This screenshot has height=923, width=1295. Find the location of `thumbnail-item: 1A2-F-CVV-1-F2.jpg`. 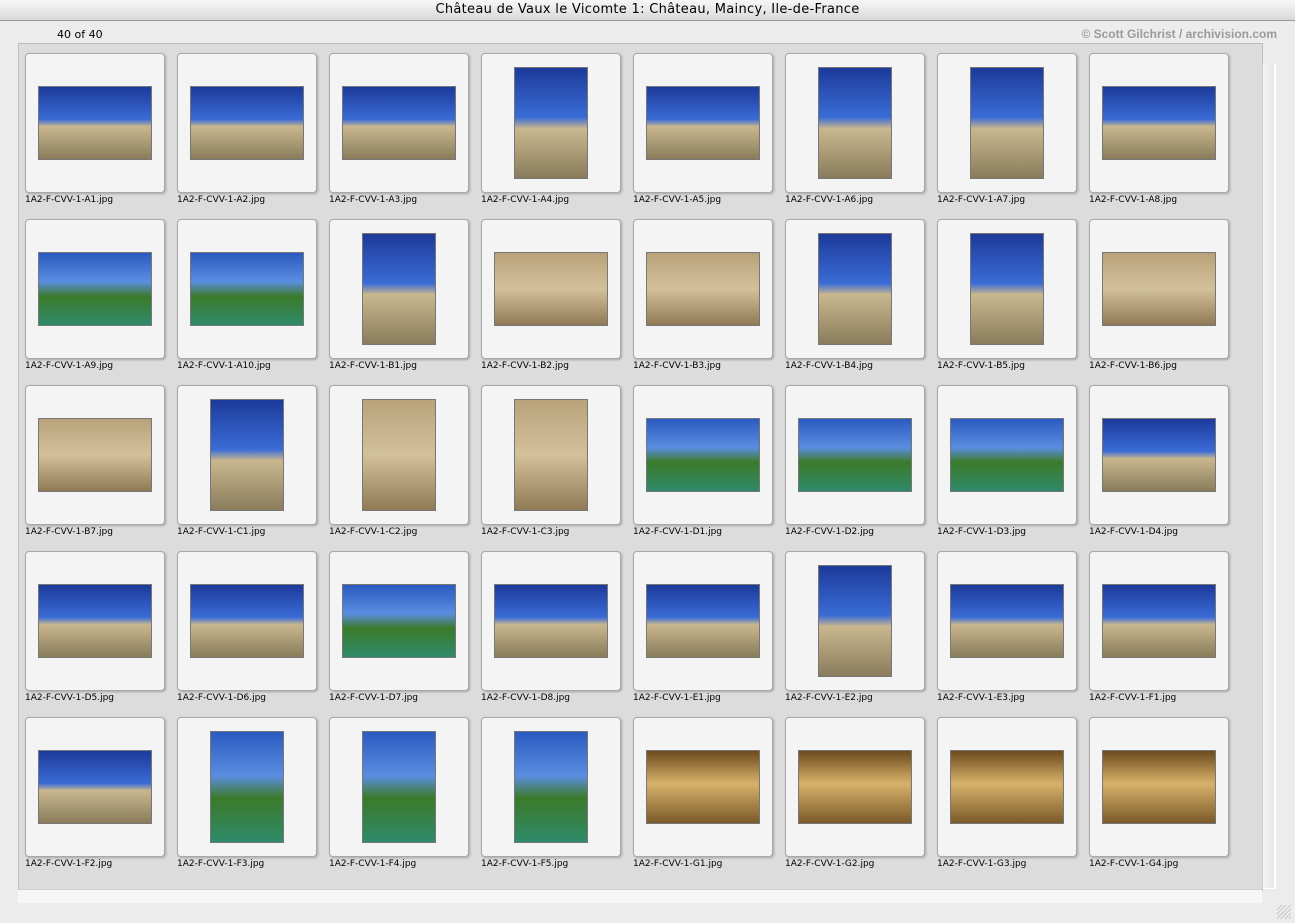

thumbnail-item: 1A2-F-CVV-1-F2.jpg is located at coordinates (95, 800).